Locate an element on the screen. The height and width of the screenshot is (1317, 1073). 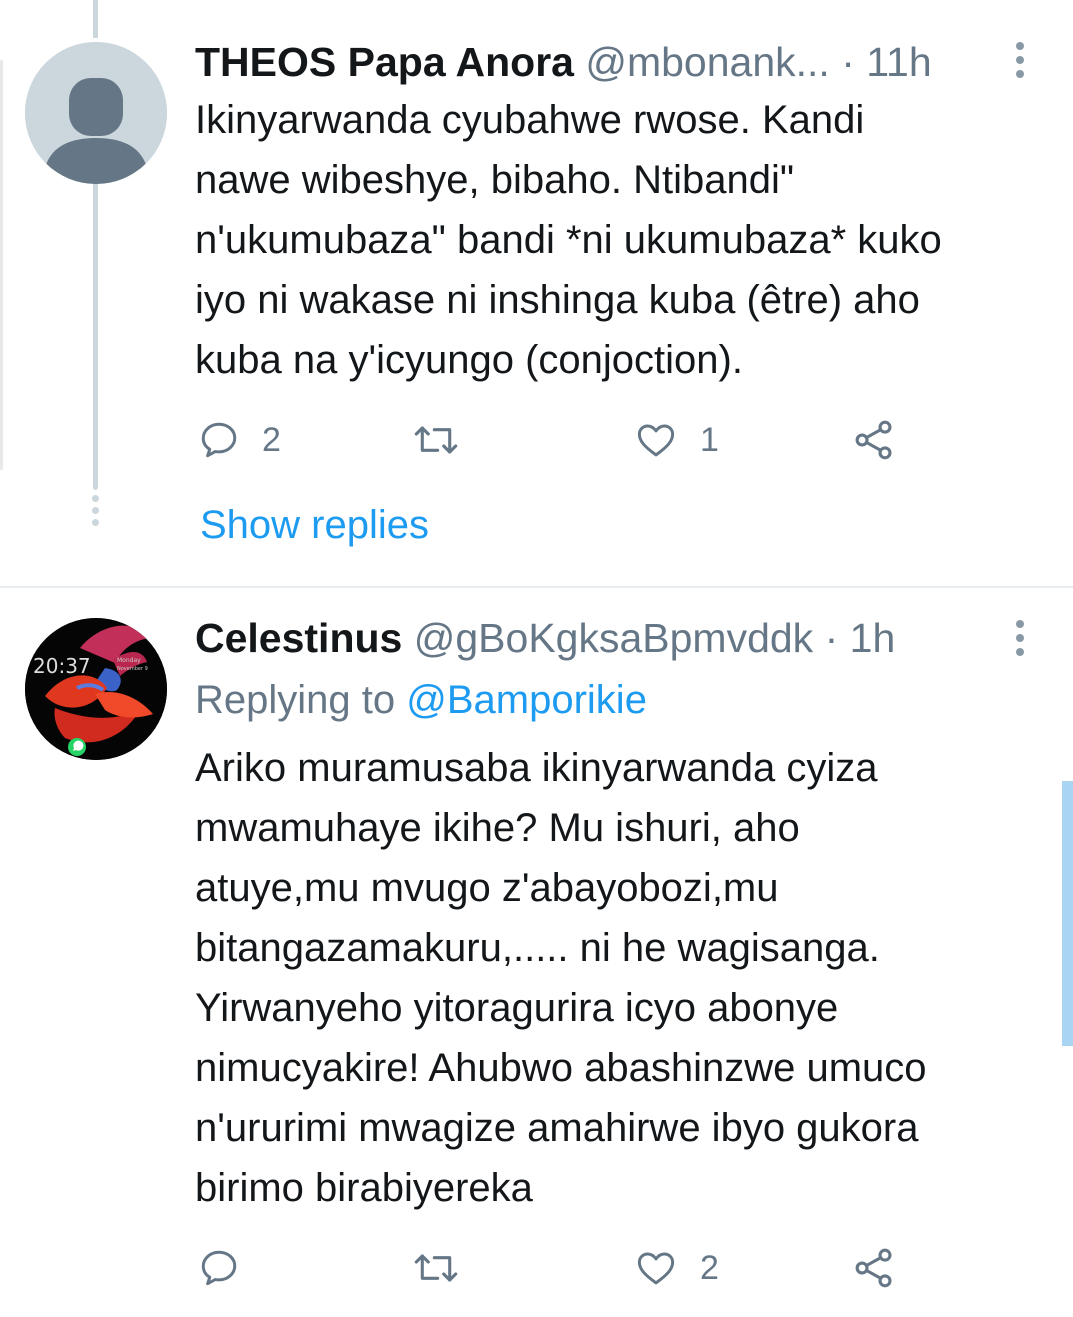
thread-continuation-dots is located at coordinates (95, 513).